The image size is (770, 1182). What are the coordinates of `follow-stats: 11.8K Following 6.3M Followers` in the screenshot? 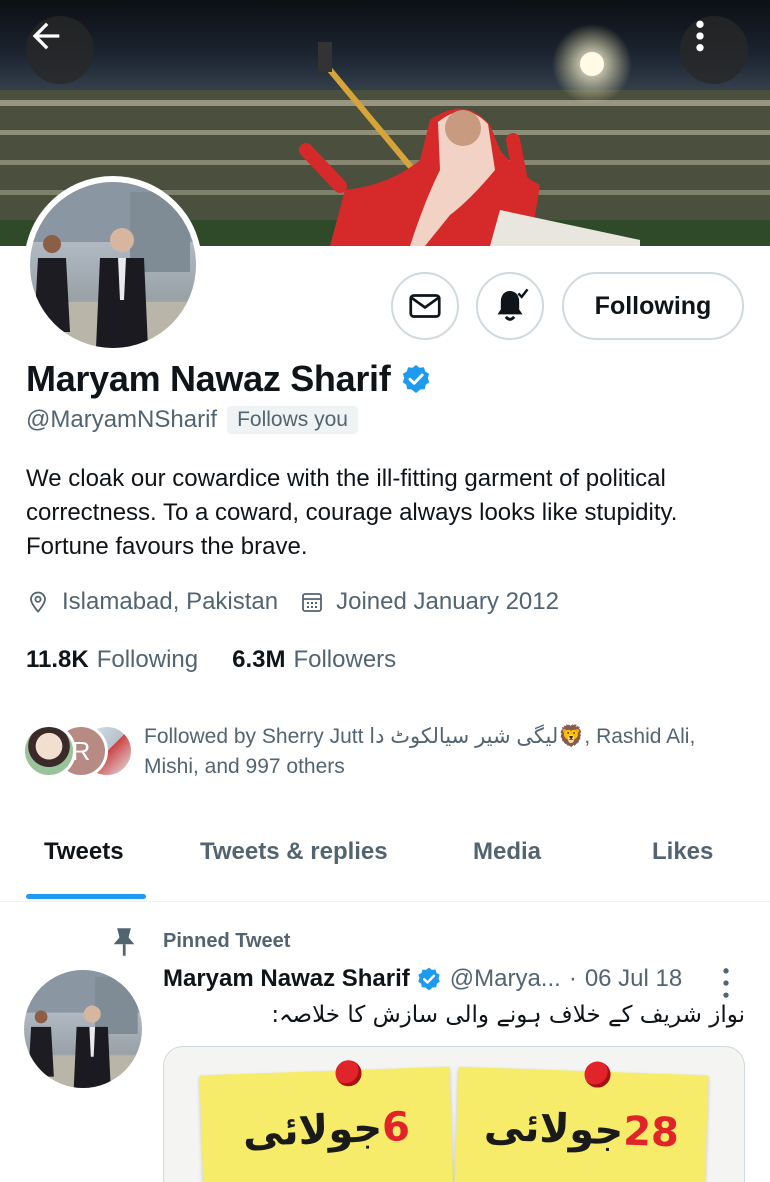 It's located at (228, 660).